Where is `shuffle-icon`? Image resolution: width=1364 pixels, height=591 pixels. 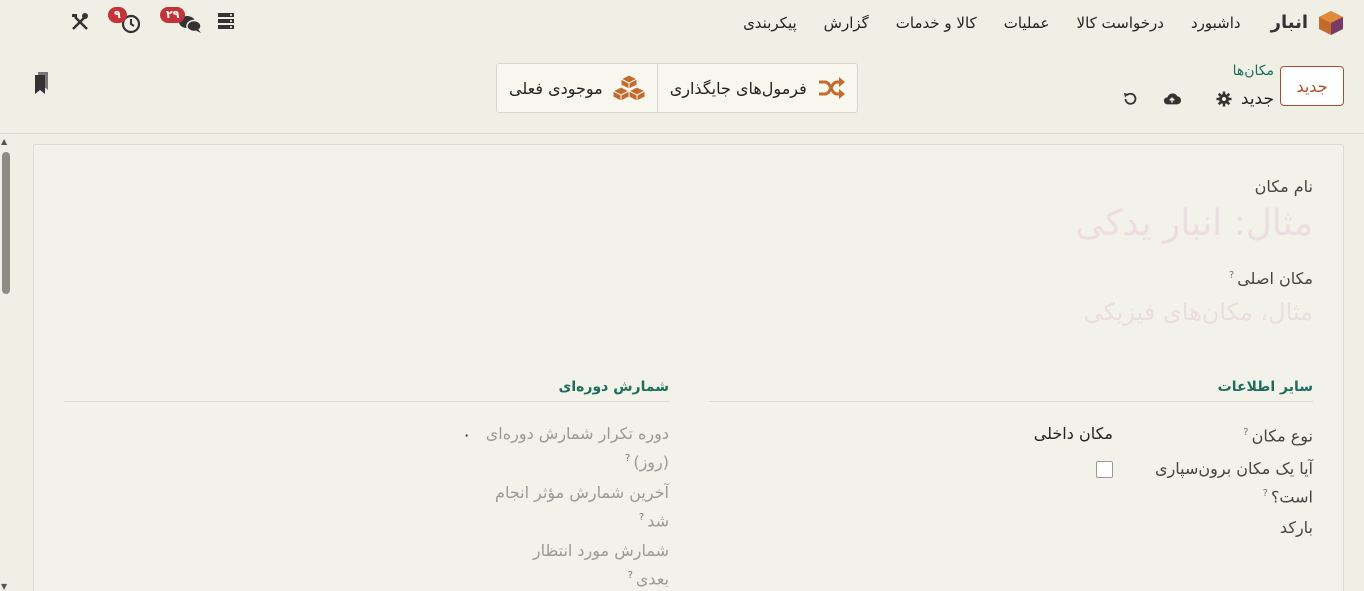 shuffle-icon is located at coordinates (831, 88).